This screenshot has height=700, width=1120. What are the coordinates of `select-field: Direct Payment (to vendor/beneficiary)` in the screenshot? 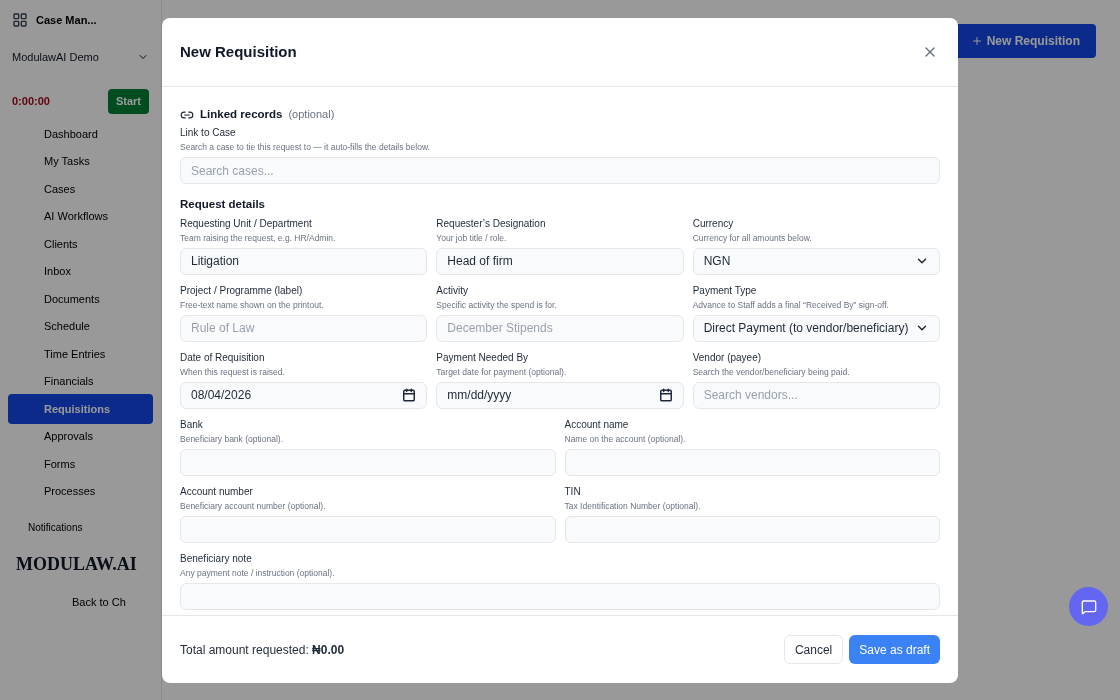 It's located at (816, 328).